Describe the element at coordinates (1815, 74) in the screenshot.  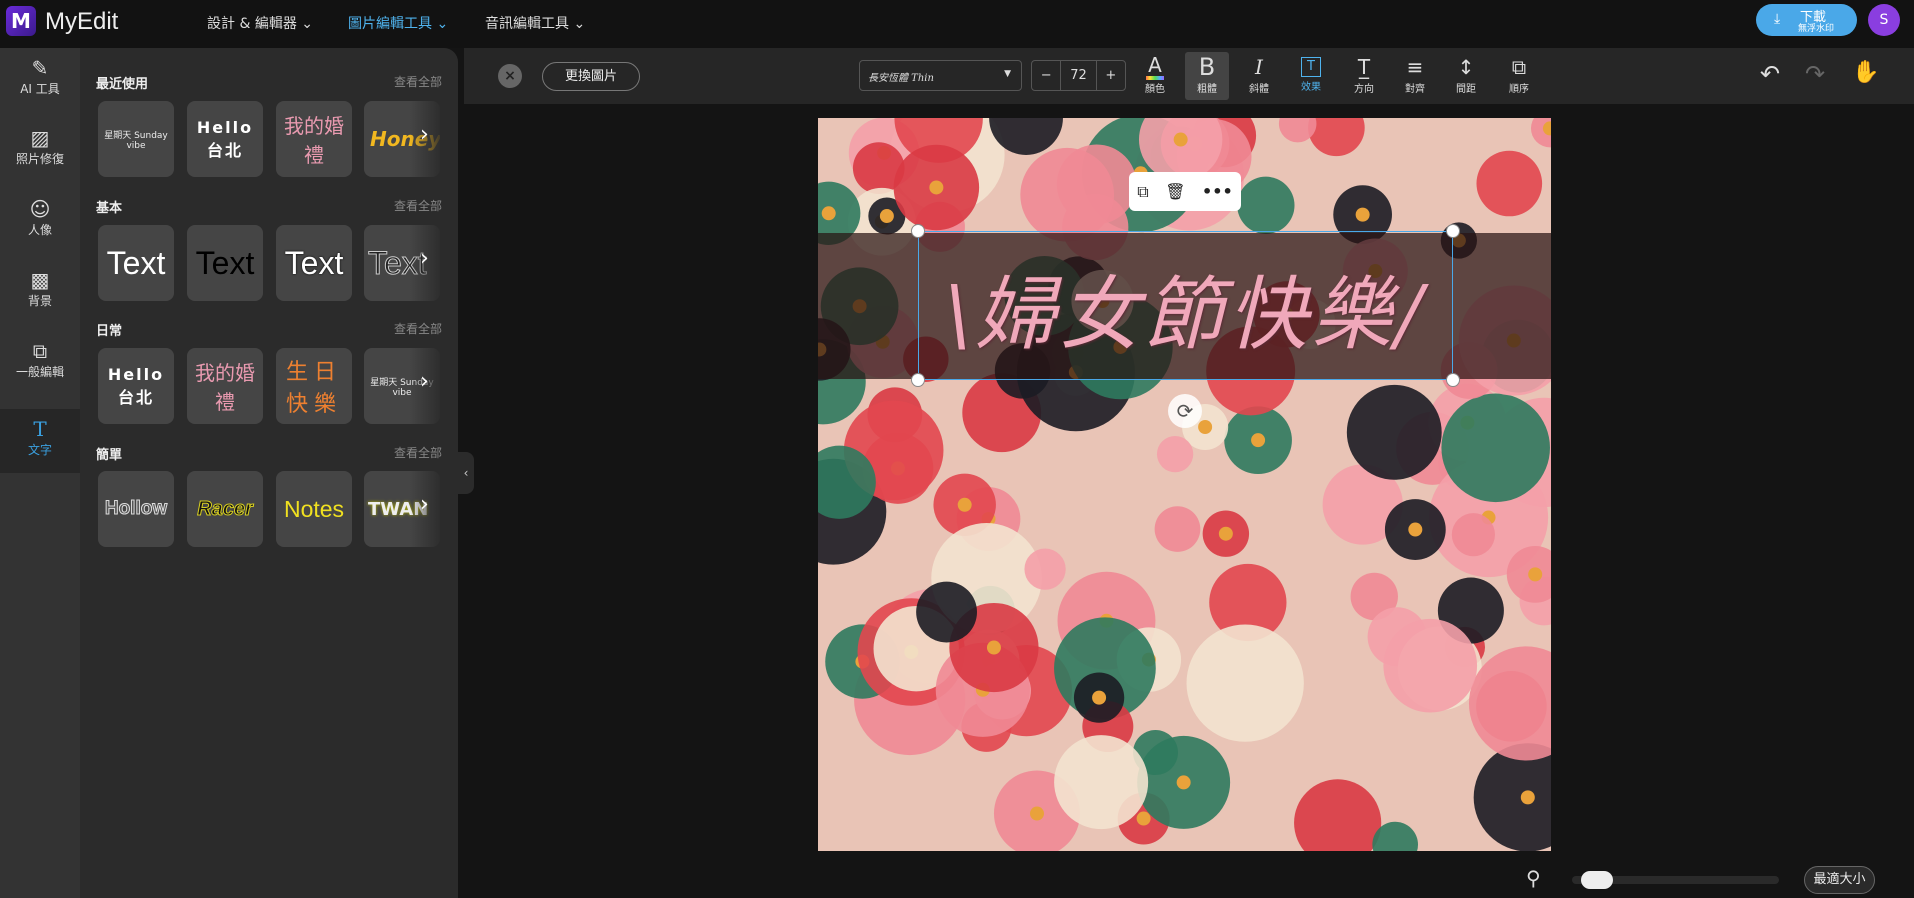
I see `redo-icon: ↷` at that location.